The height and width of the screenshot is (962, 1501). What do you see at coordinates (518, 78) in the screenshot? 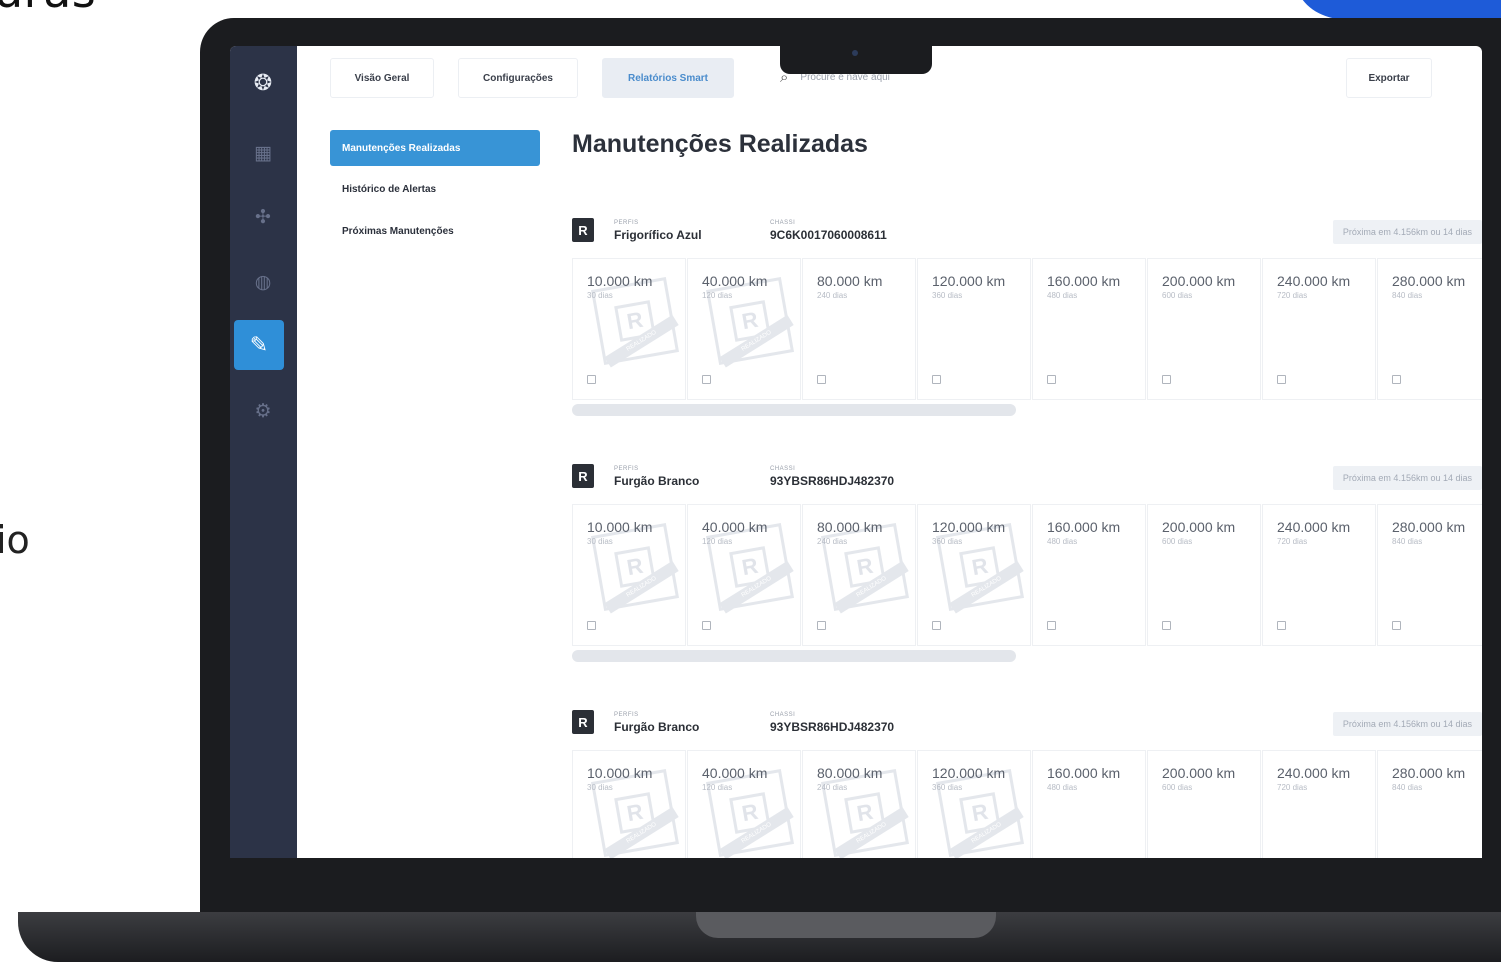
I see `tab-configuracoes: Configurações` at bounding box center [518, 78].